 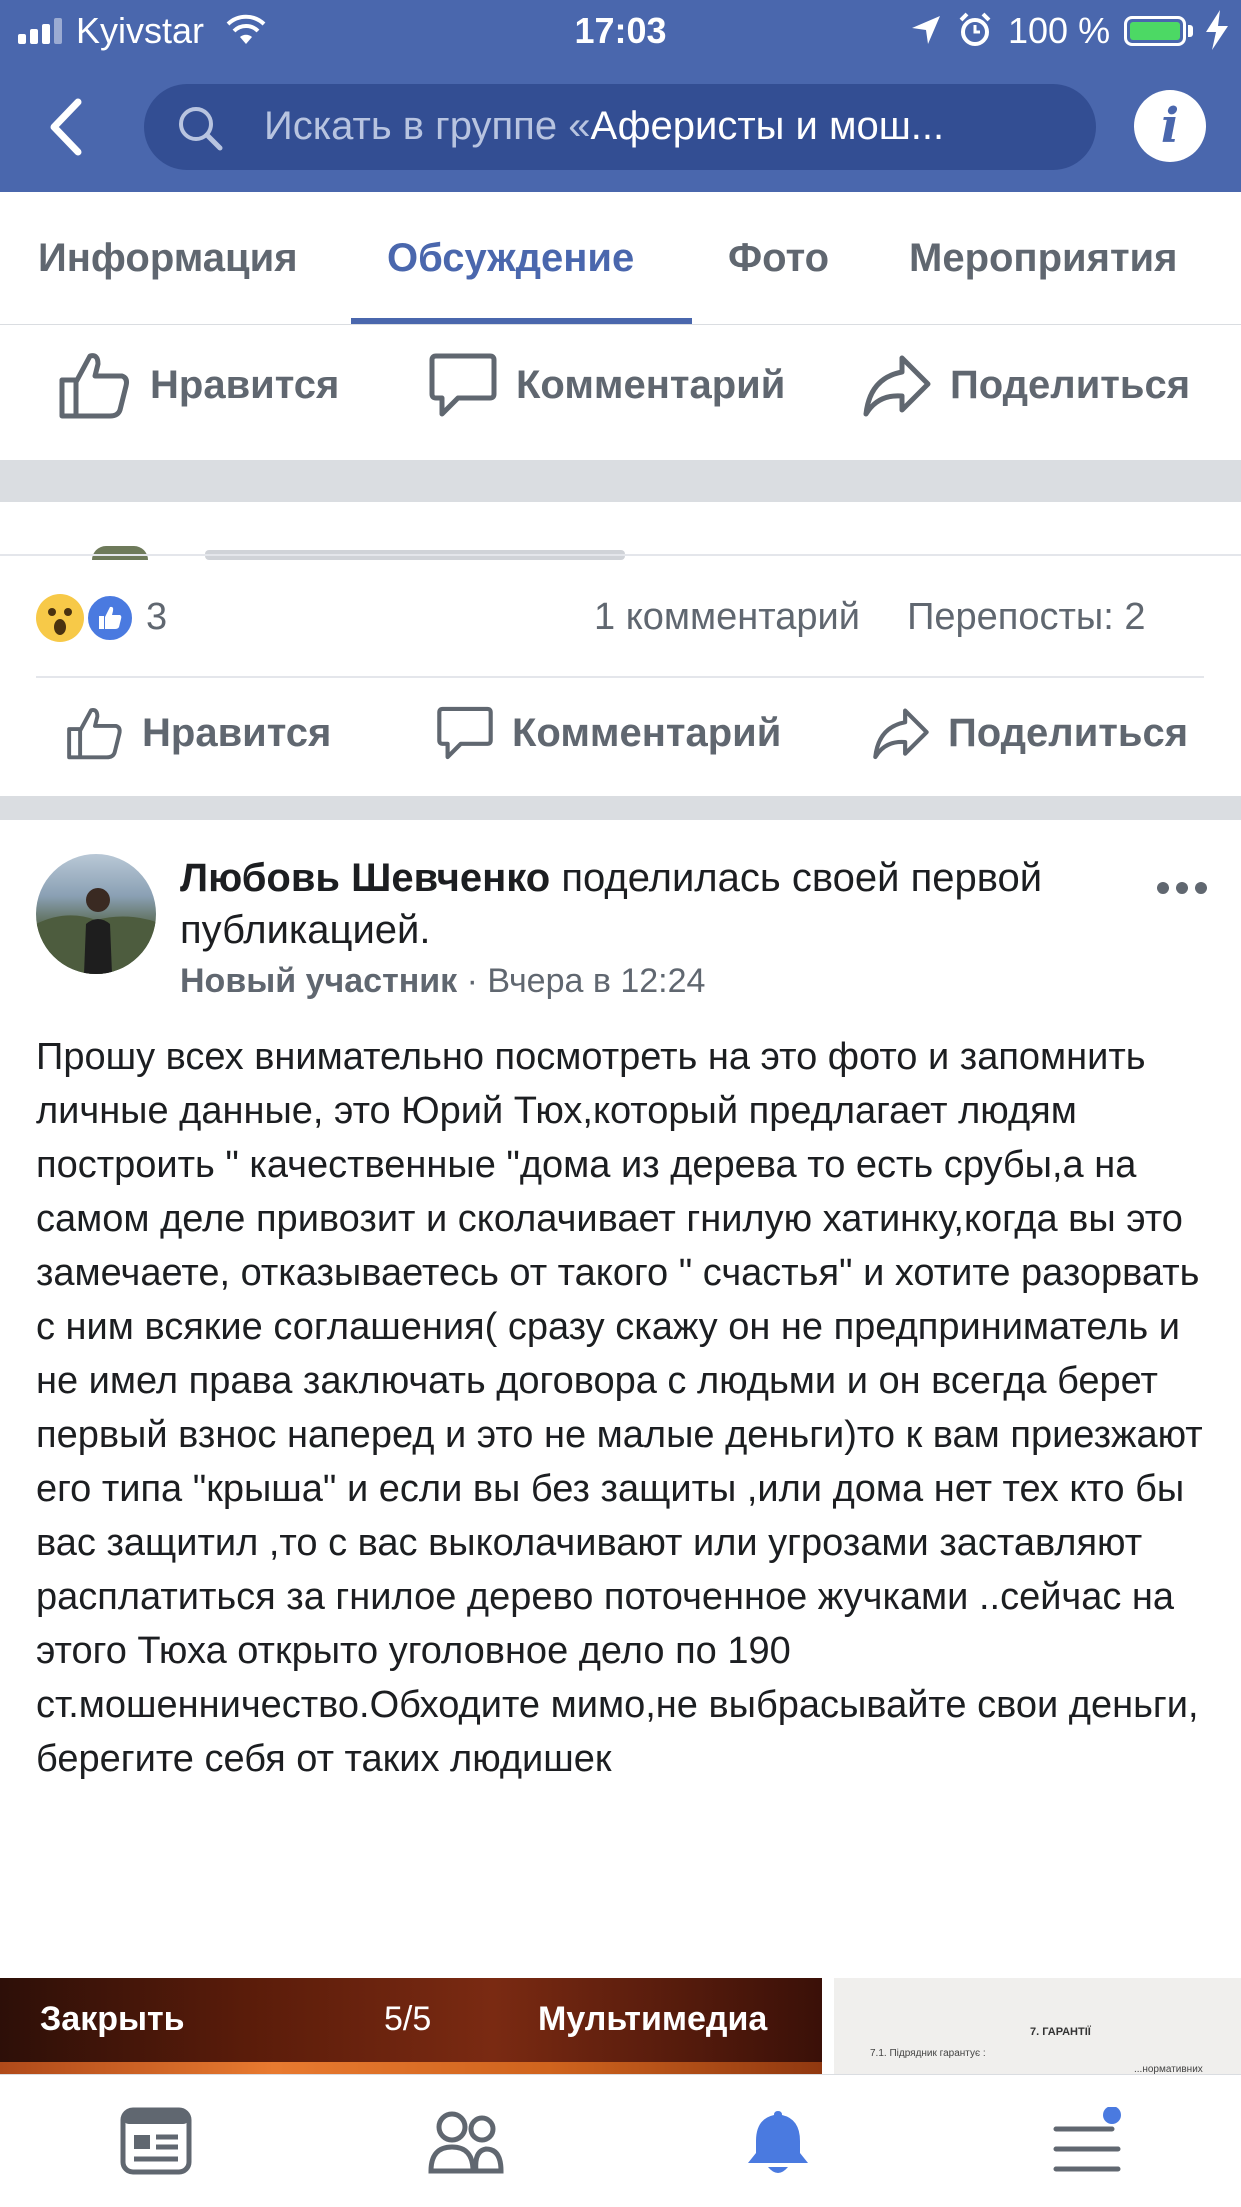 What do you see at coordinates (1087, 2139) in the screenshot?
I see `menu-icon` at bounding box center [1087, 2139].